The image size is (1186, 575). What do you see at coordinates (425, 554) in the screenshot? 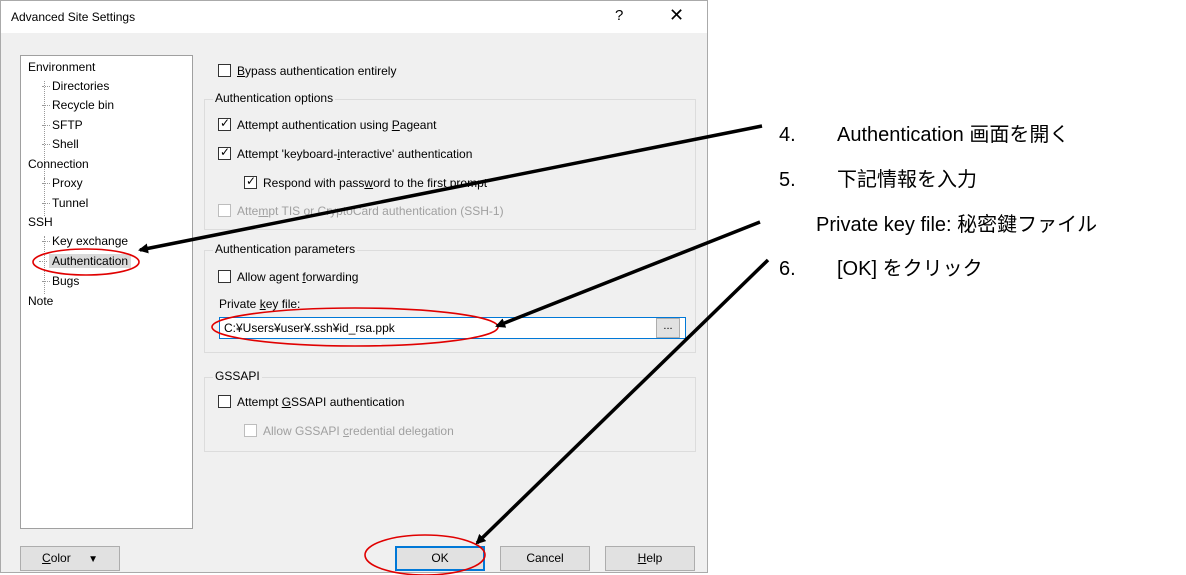
I see `highlight-ok-button` at bounding box center [425, 554].